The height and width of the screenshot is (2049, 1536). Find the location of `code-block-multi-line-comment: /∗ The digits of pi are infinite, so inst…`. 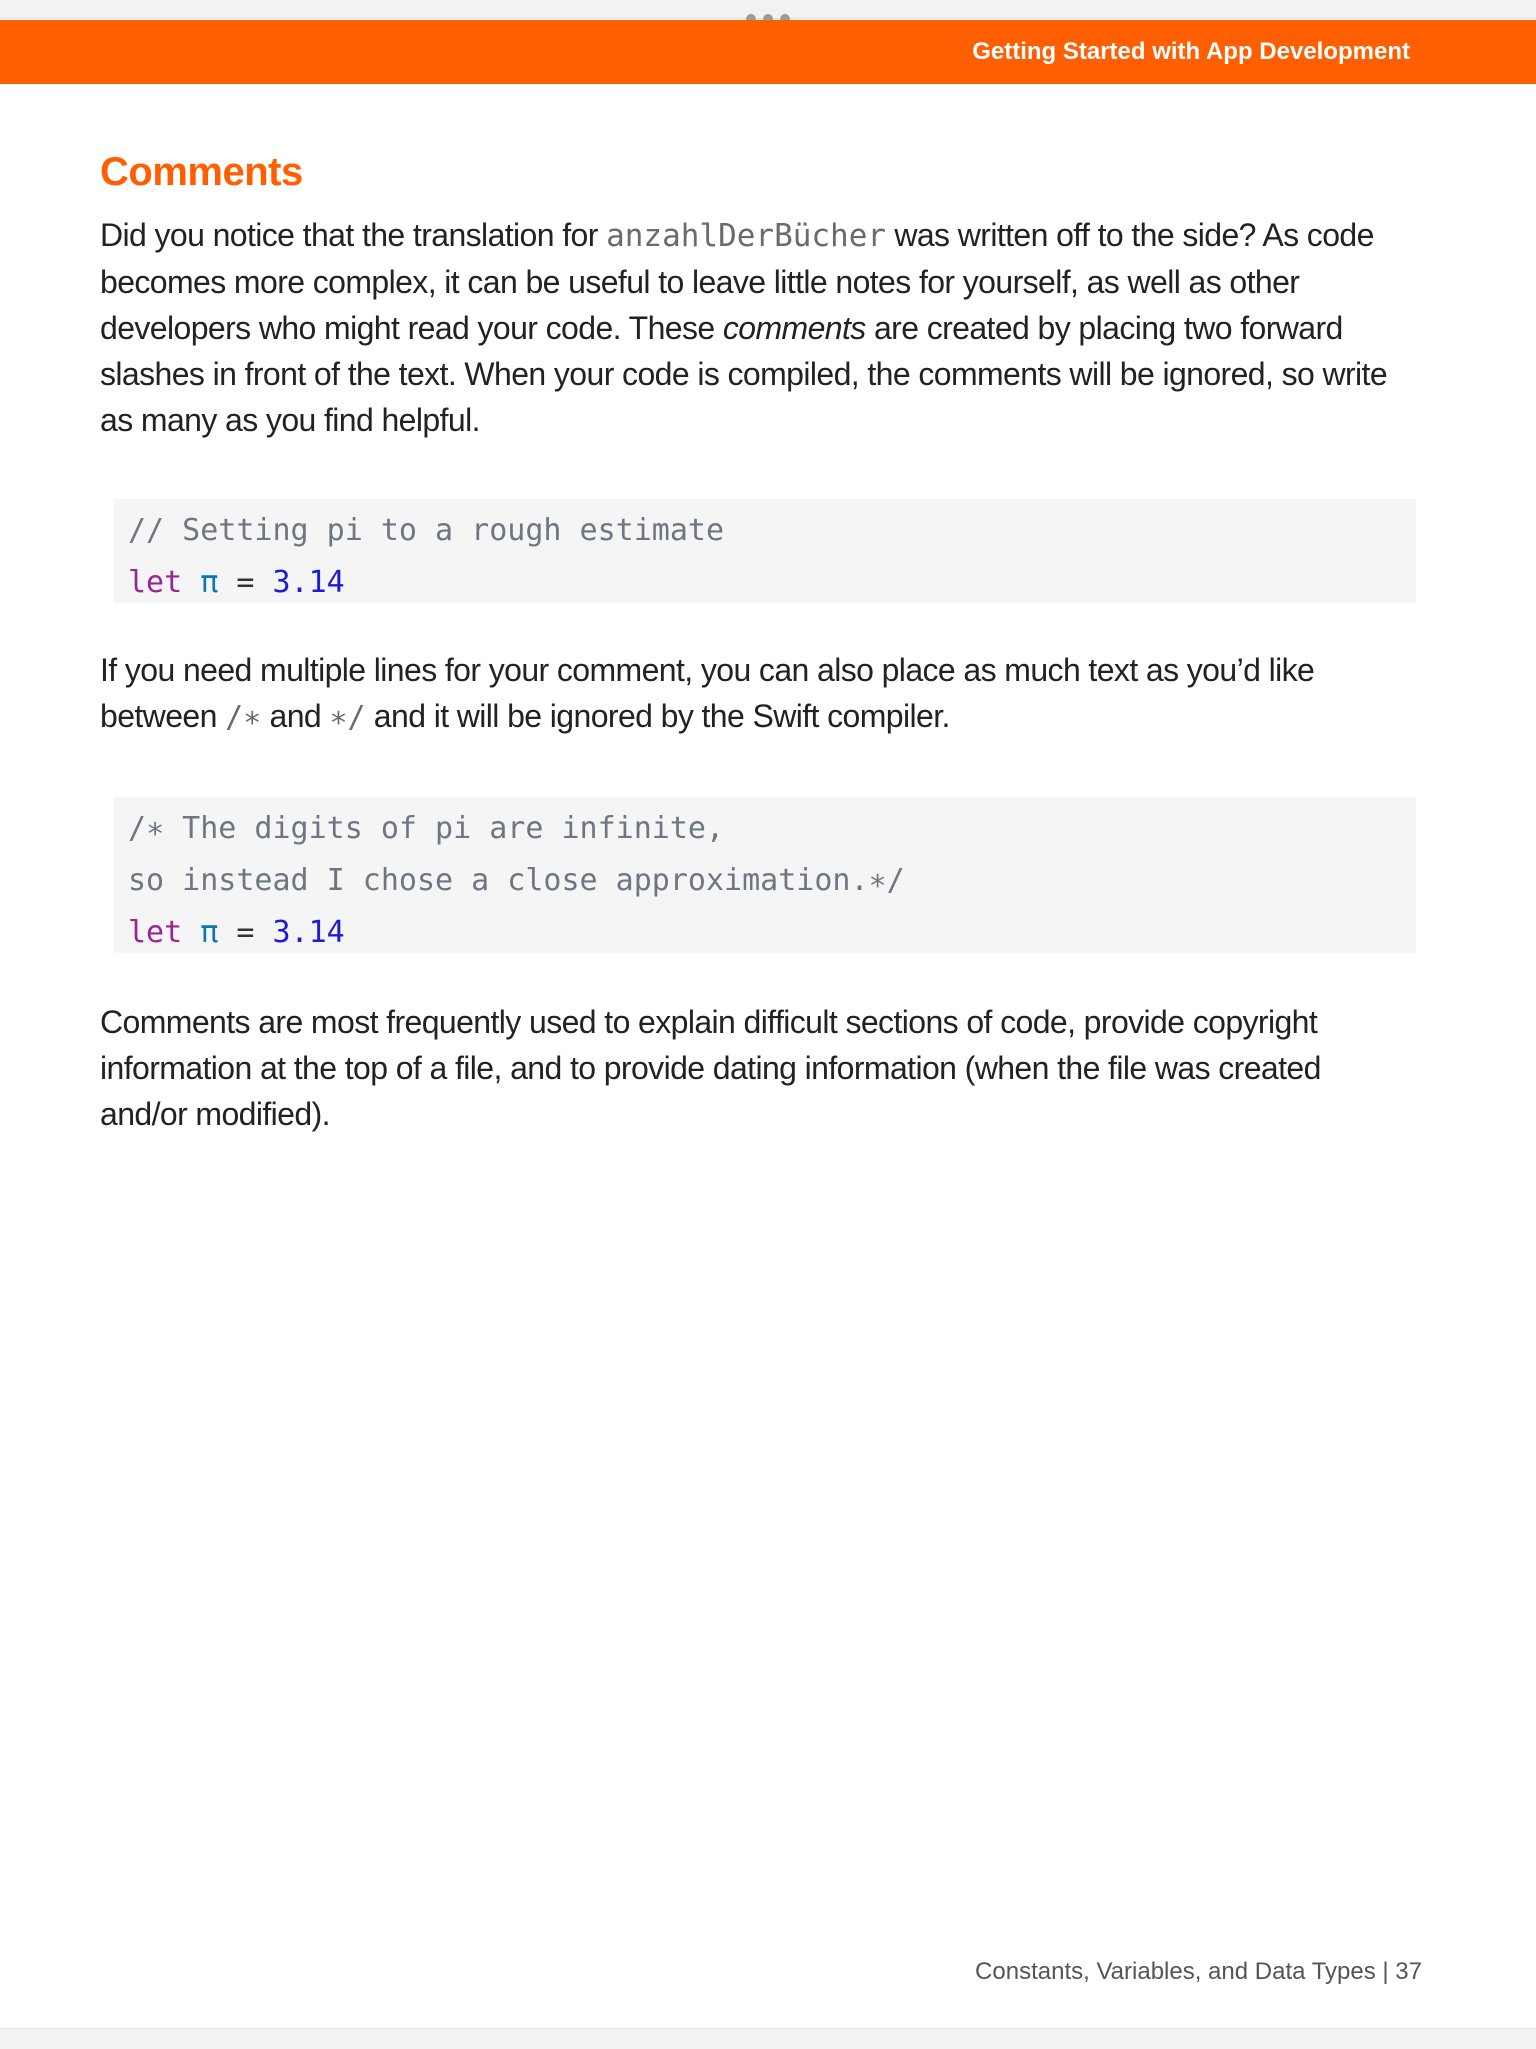

code-block-multi-line-comment: /∗ The digits of pi are infinite, so inst… is located at coordinates (765, 875).